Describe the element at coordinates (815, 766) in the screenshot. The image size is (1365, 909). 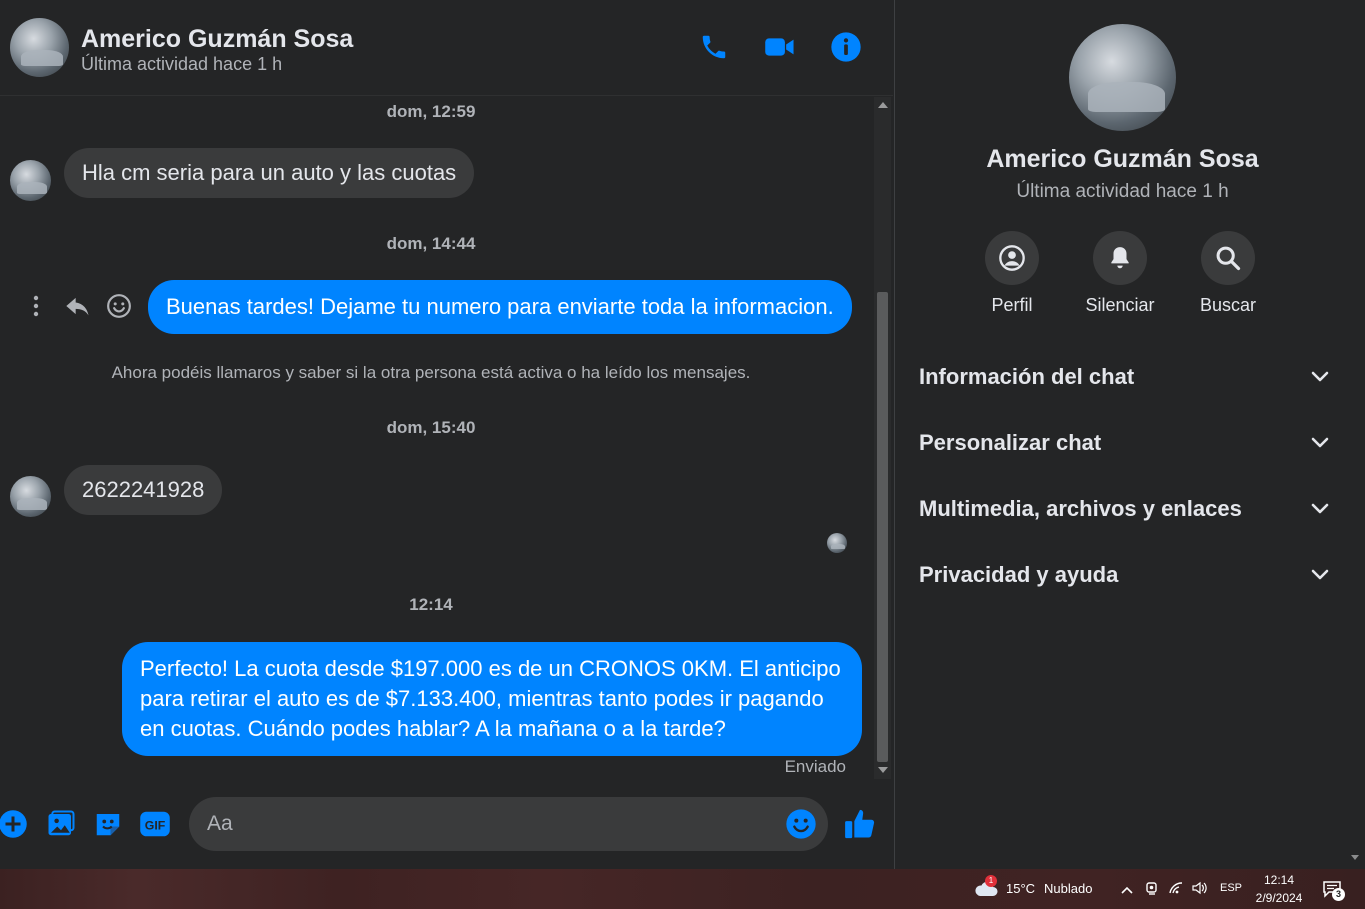
I see `delivery-status: Enviado` at that location.